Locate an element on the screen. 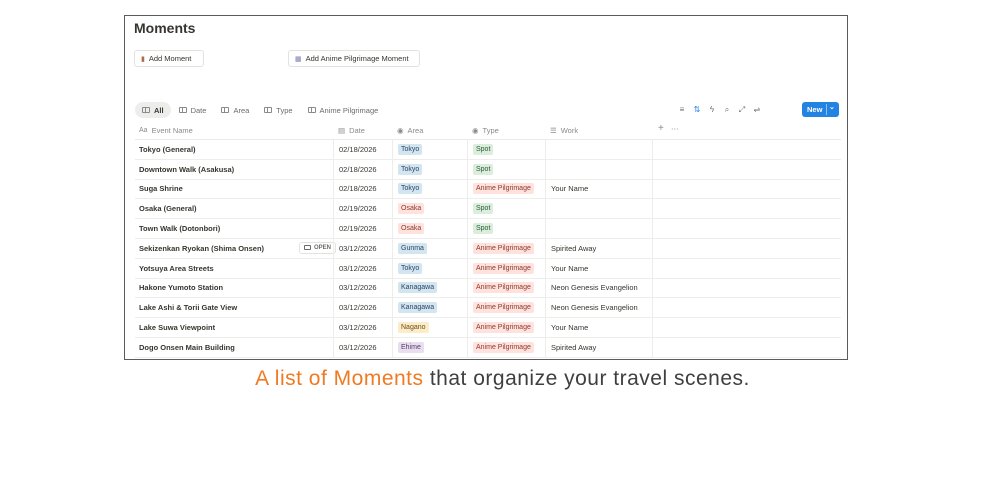  event-name-text: Yotsuya Area Streets is located at coordinates (176, 268).